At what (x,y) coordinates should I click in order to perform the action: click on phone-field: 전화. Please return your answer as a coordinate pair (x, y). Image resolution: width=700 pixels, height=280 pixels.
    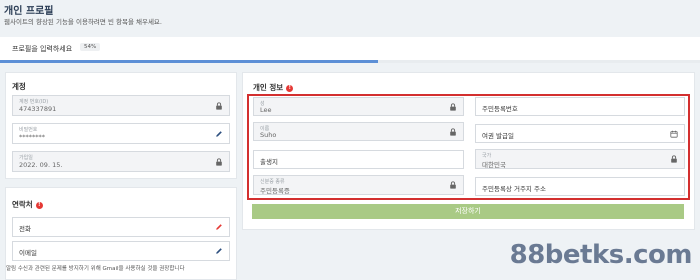
    Looking at the image, I should click on (121, 227).